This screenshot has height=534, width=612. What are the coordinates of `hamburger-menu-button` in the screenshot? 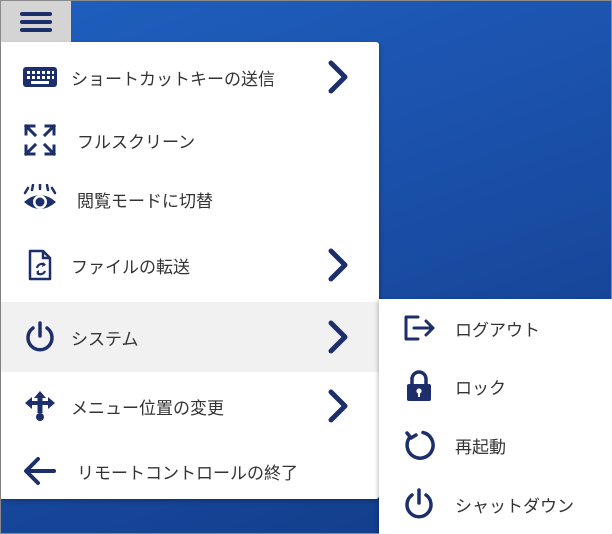 It's located at (36, 21).